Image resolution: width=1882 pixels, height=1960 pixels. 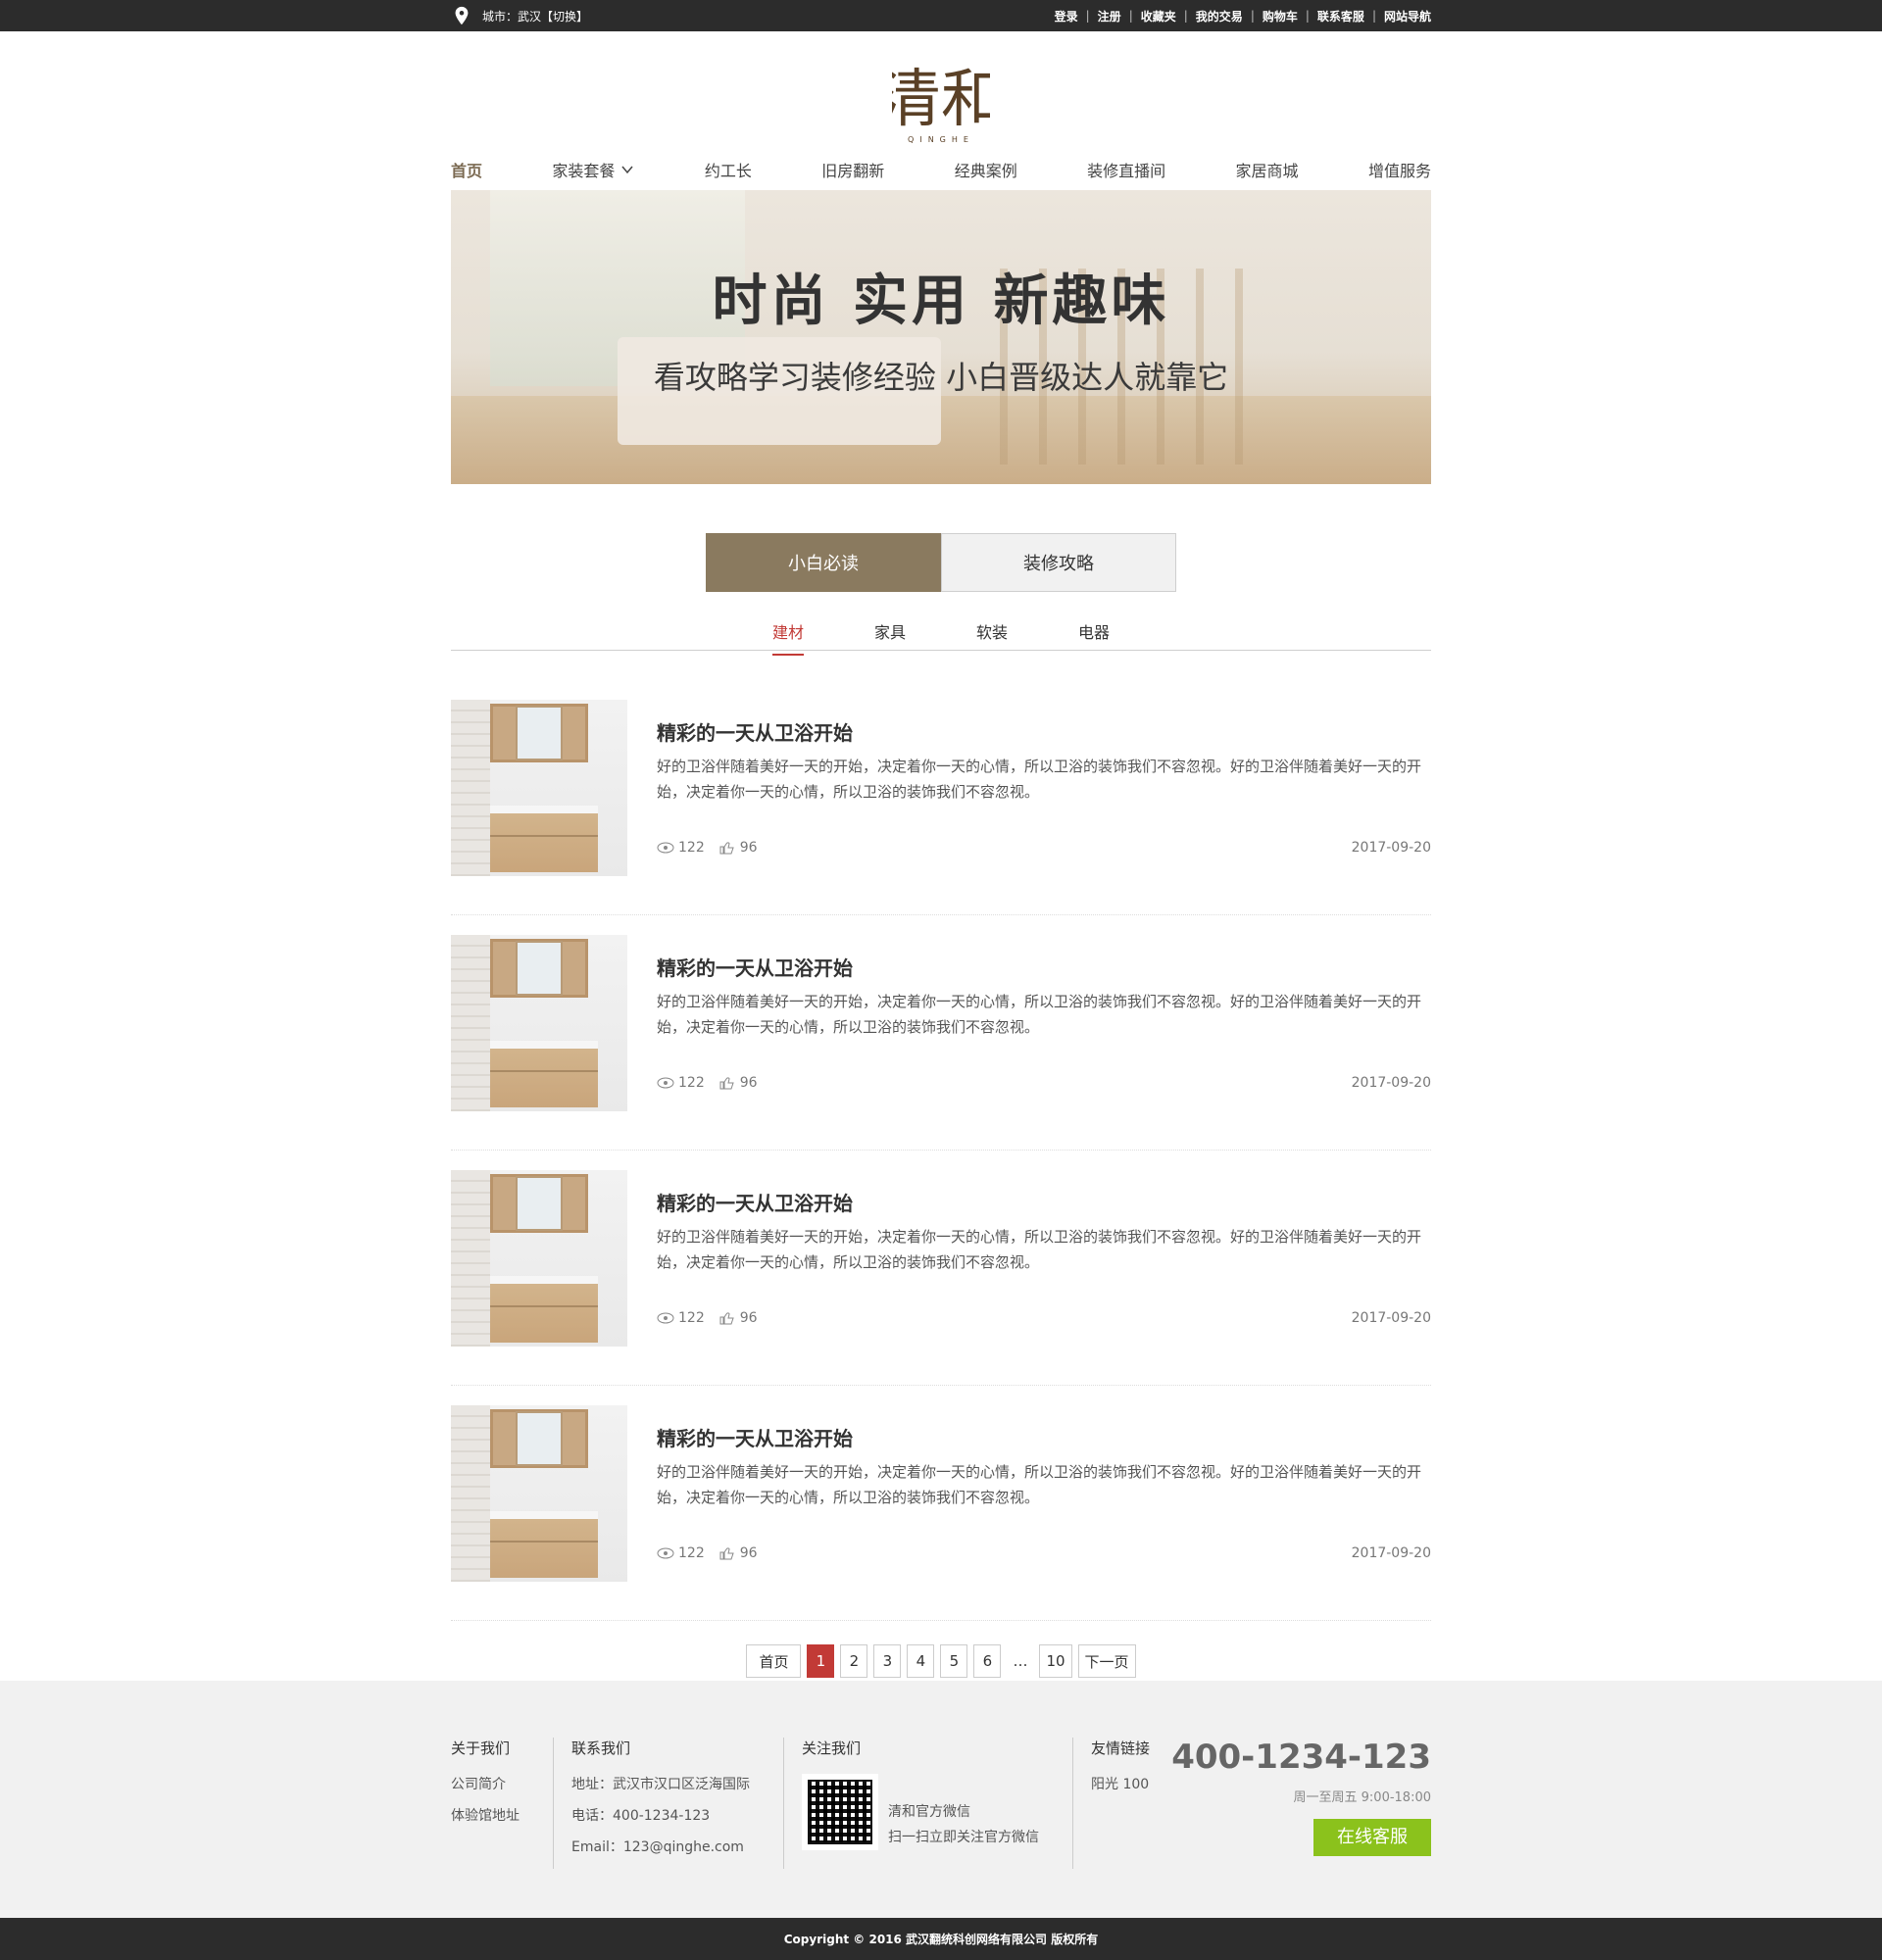 What do you see at coordinates (584, 171) in the screenshot?
I see `nav-label: 家装套餐` at bounding box center [584, 171].